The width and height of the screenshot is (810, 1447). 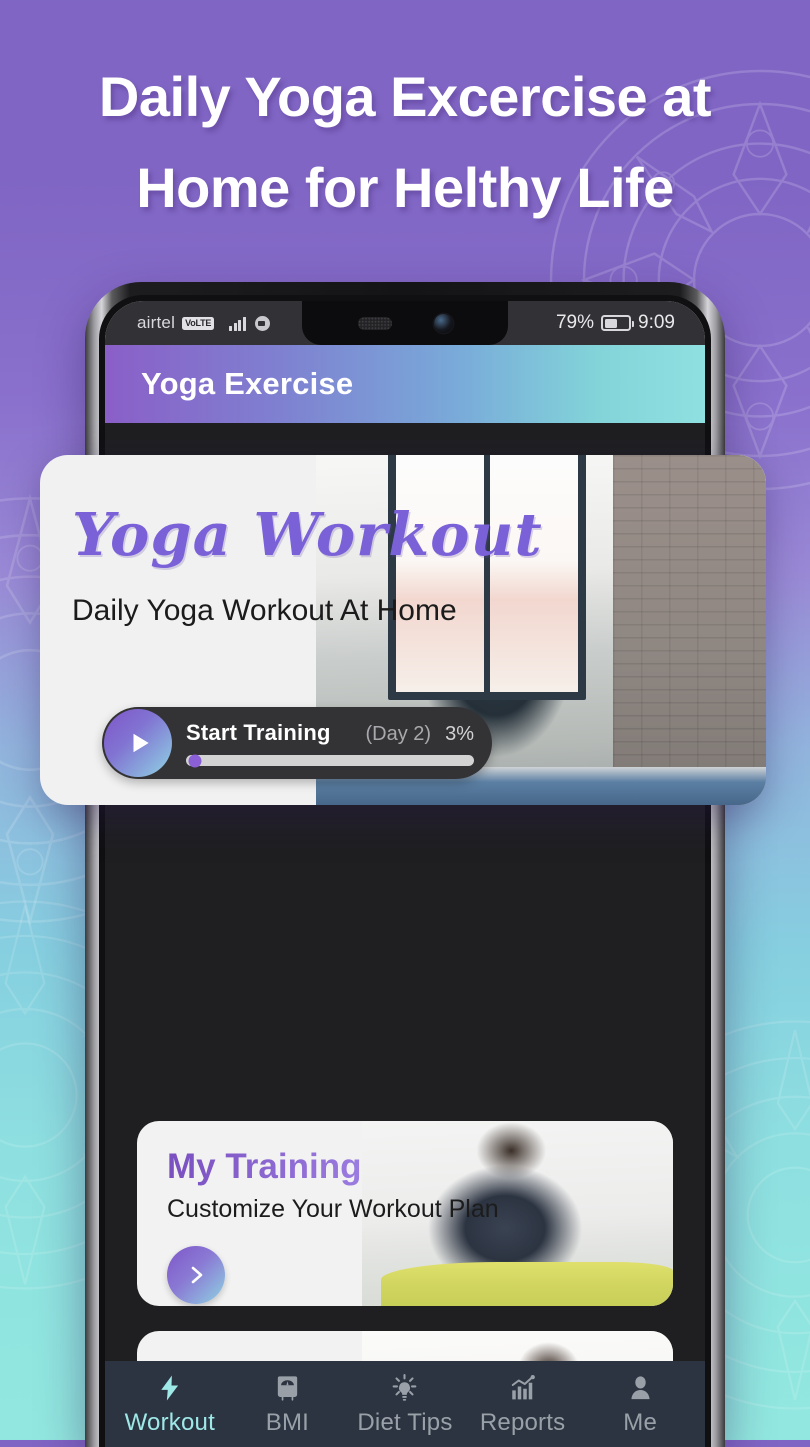 I want to click on nav-item-reports: Reports, so click(x=523, y=1404).